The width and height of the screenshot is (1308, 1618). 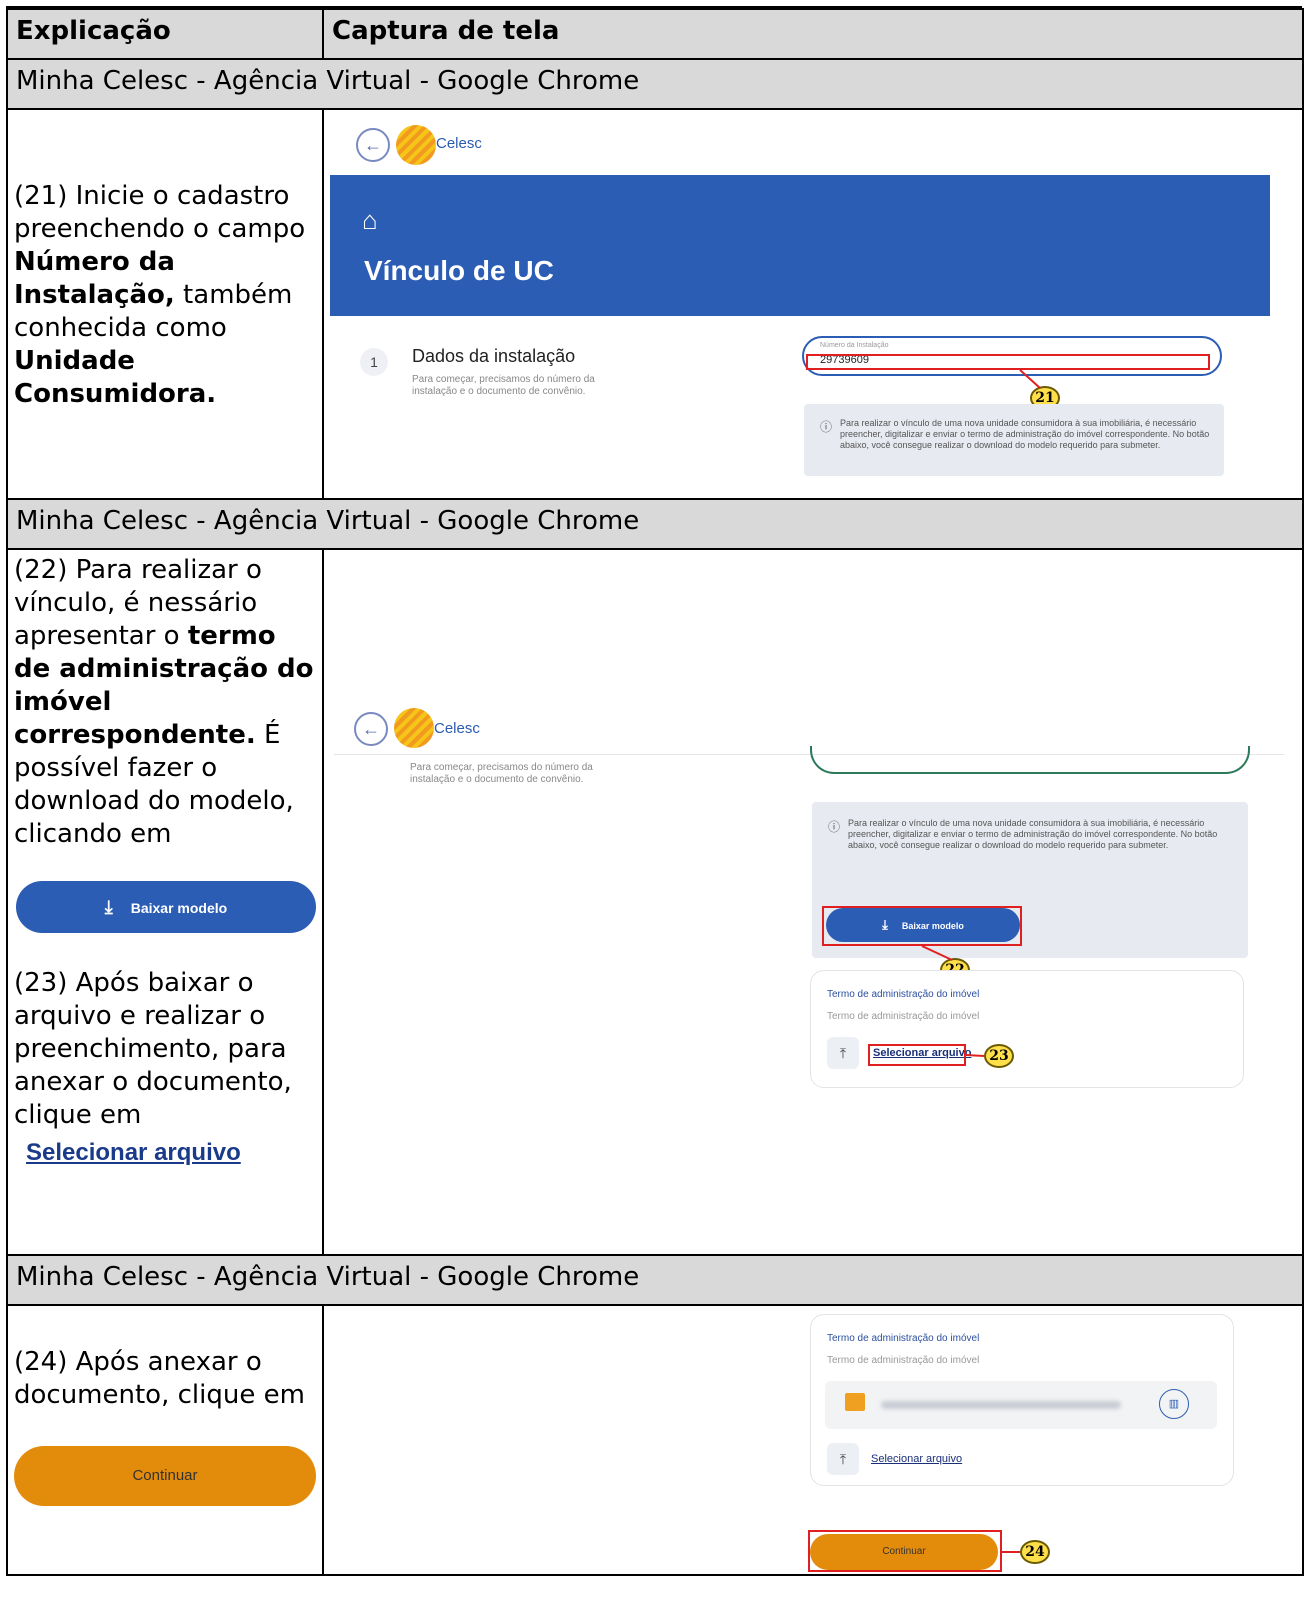 I want to click on celesc-logo-icon, so click(x=416, y=145).